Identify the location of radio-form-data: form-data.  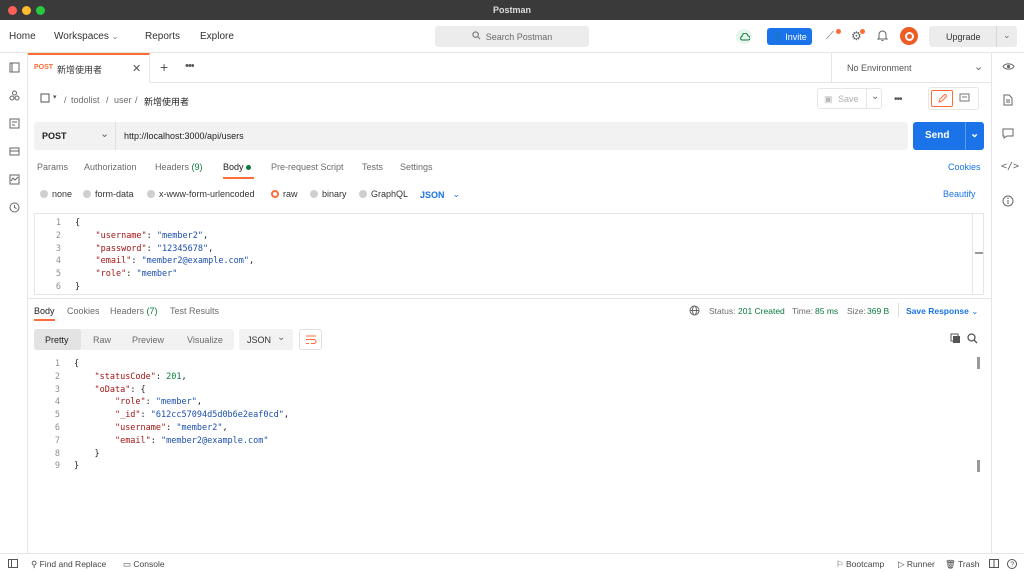
(108, 194).